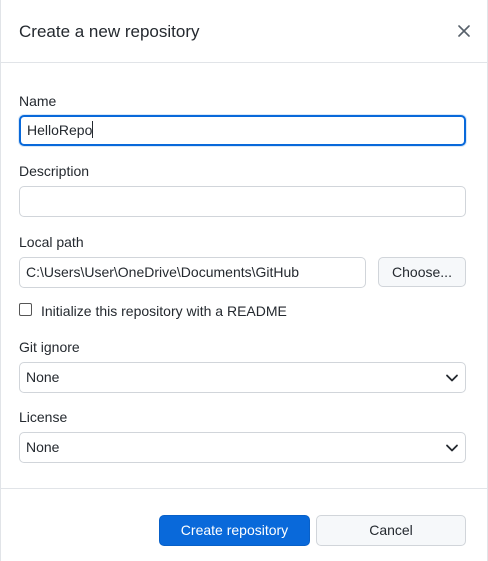  What do you see at coordinates (38, 101) in the screenshot?
I see `name-label: Name` at bounding box center [38, 101].